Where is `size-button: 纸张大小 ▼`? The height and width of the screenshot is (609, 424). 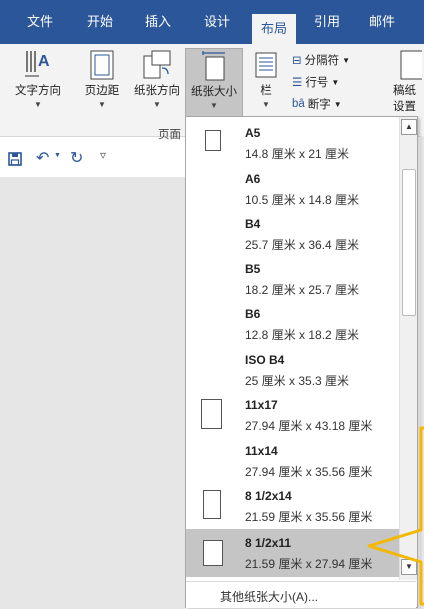 size-button: 纸张大小 ▼ is located at coordinates (214, 84).